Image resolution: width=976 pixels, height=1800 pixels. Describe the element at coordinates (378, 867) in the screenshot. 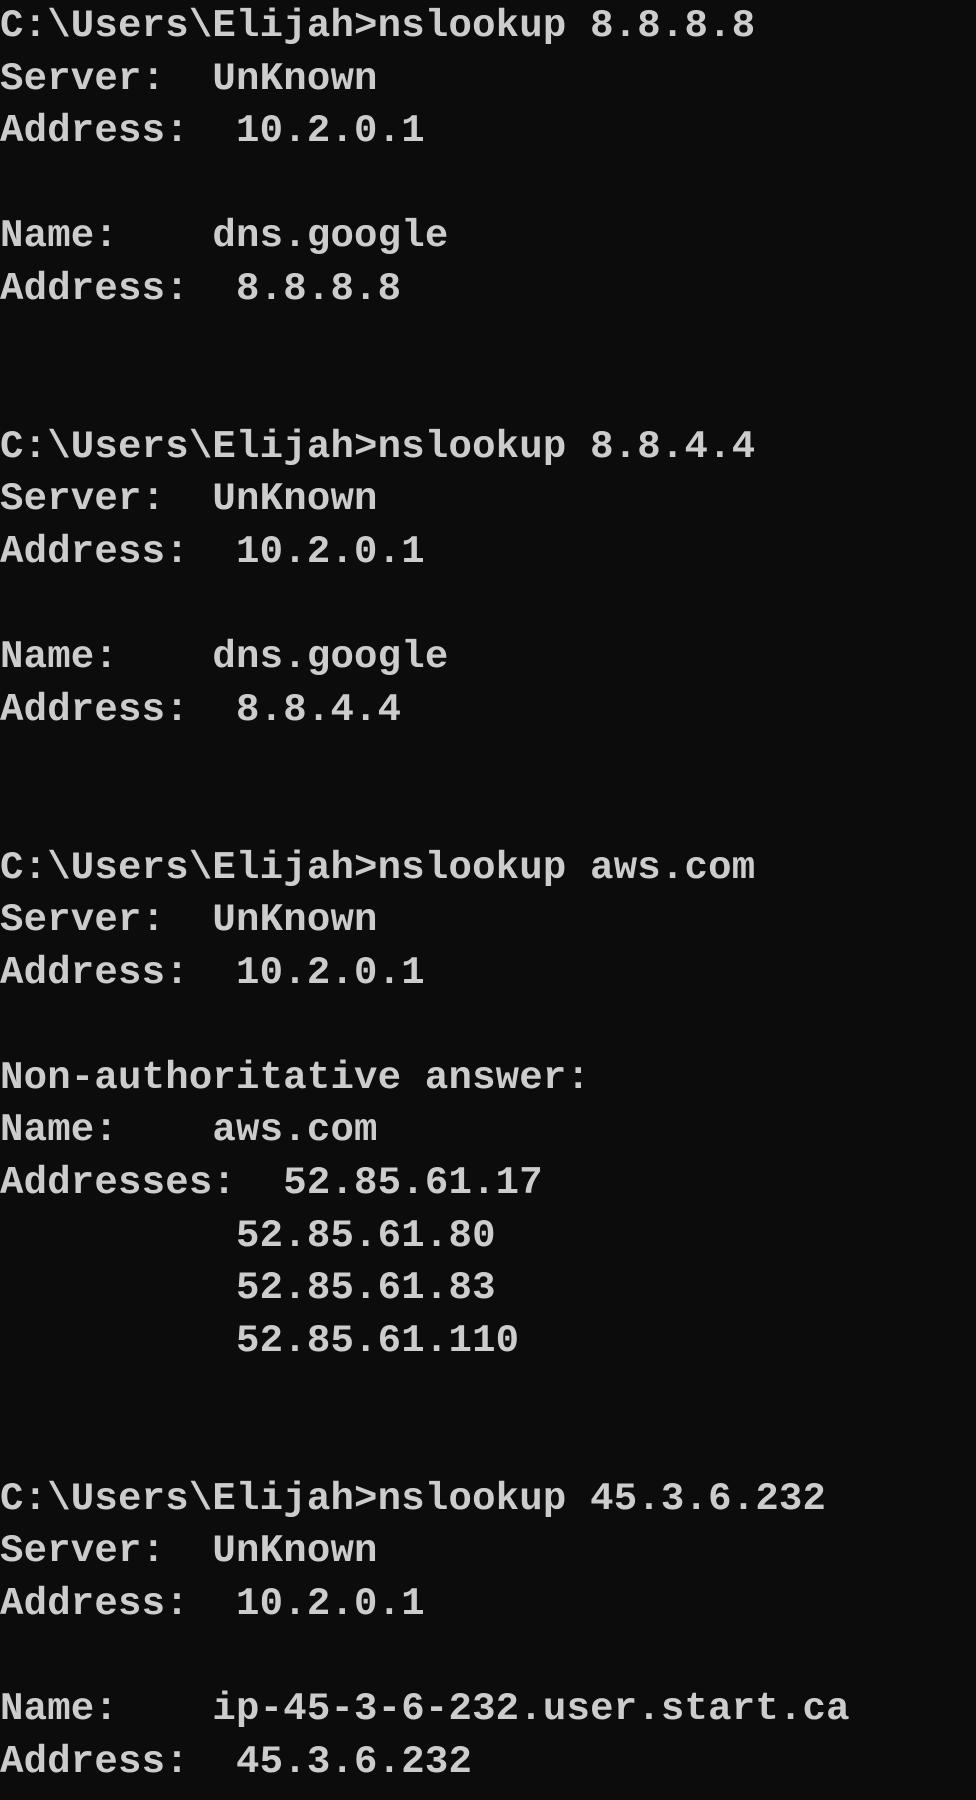

I see `command-prompt-line: C:\Users\Elijah>nslookup aws.com` at that location.